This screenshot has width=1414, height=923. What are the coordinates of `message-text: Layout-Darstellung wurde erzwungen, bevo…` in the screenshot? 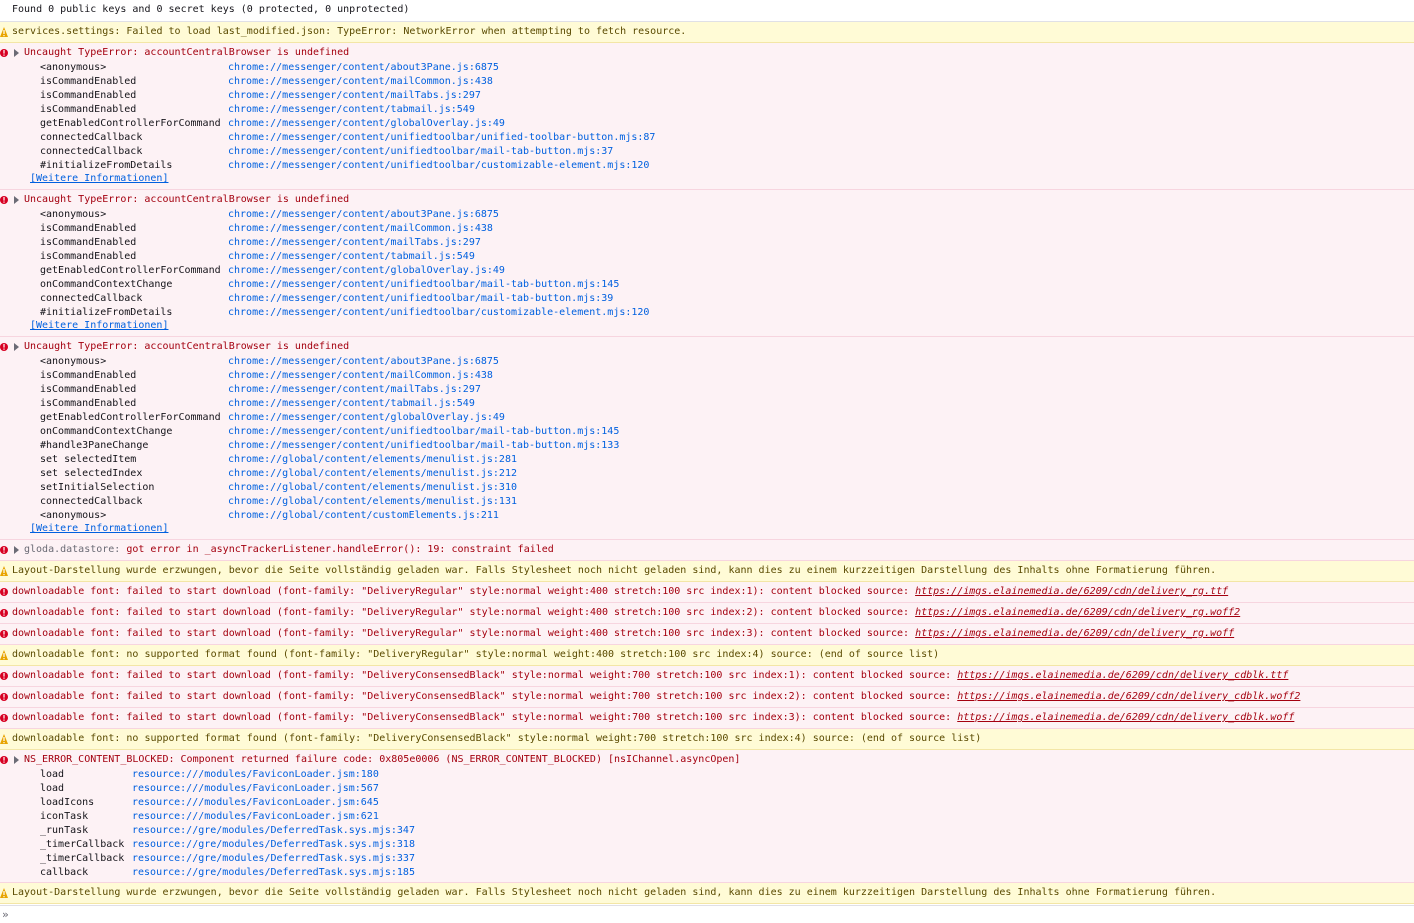 It's located at (614, 892).